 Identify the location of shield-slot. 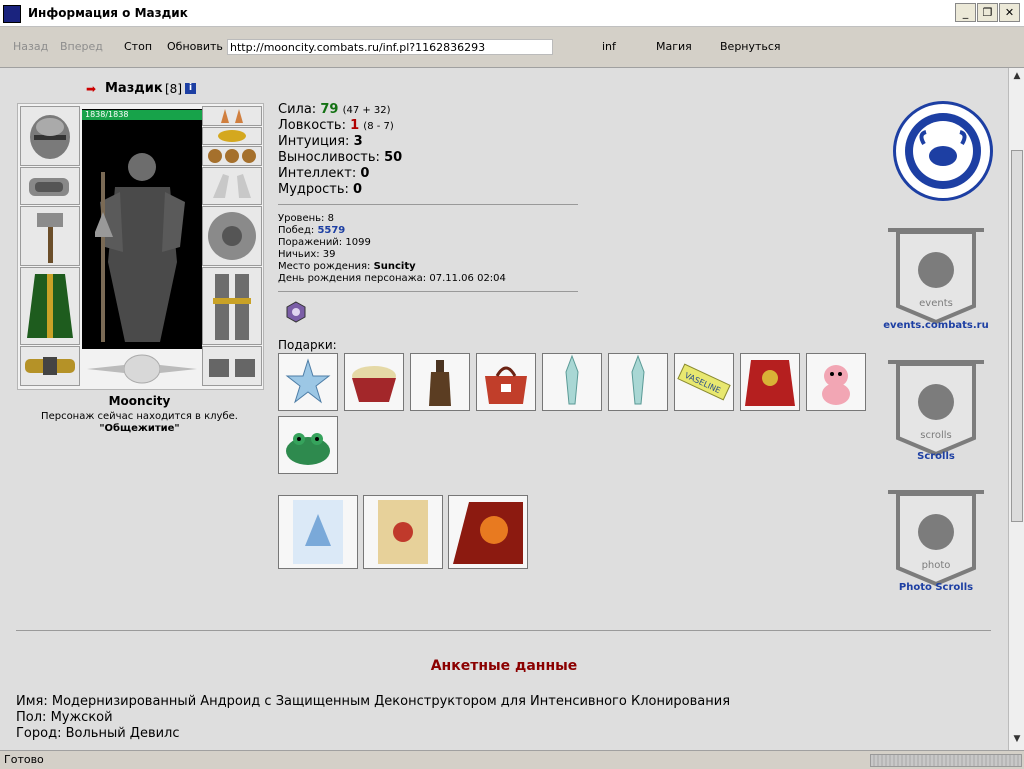
(232, 236).